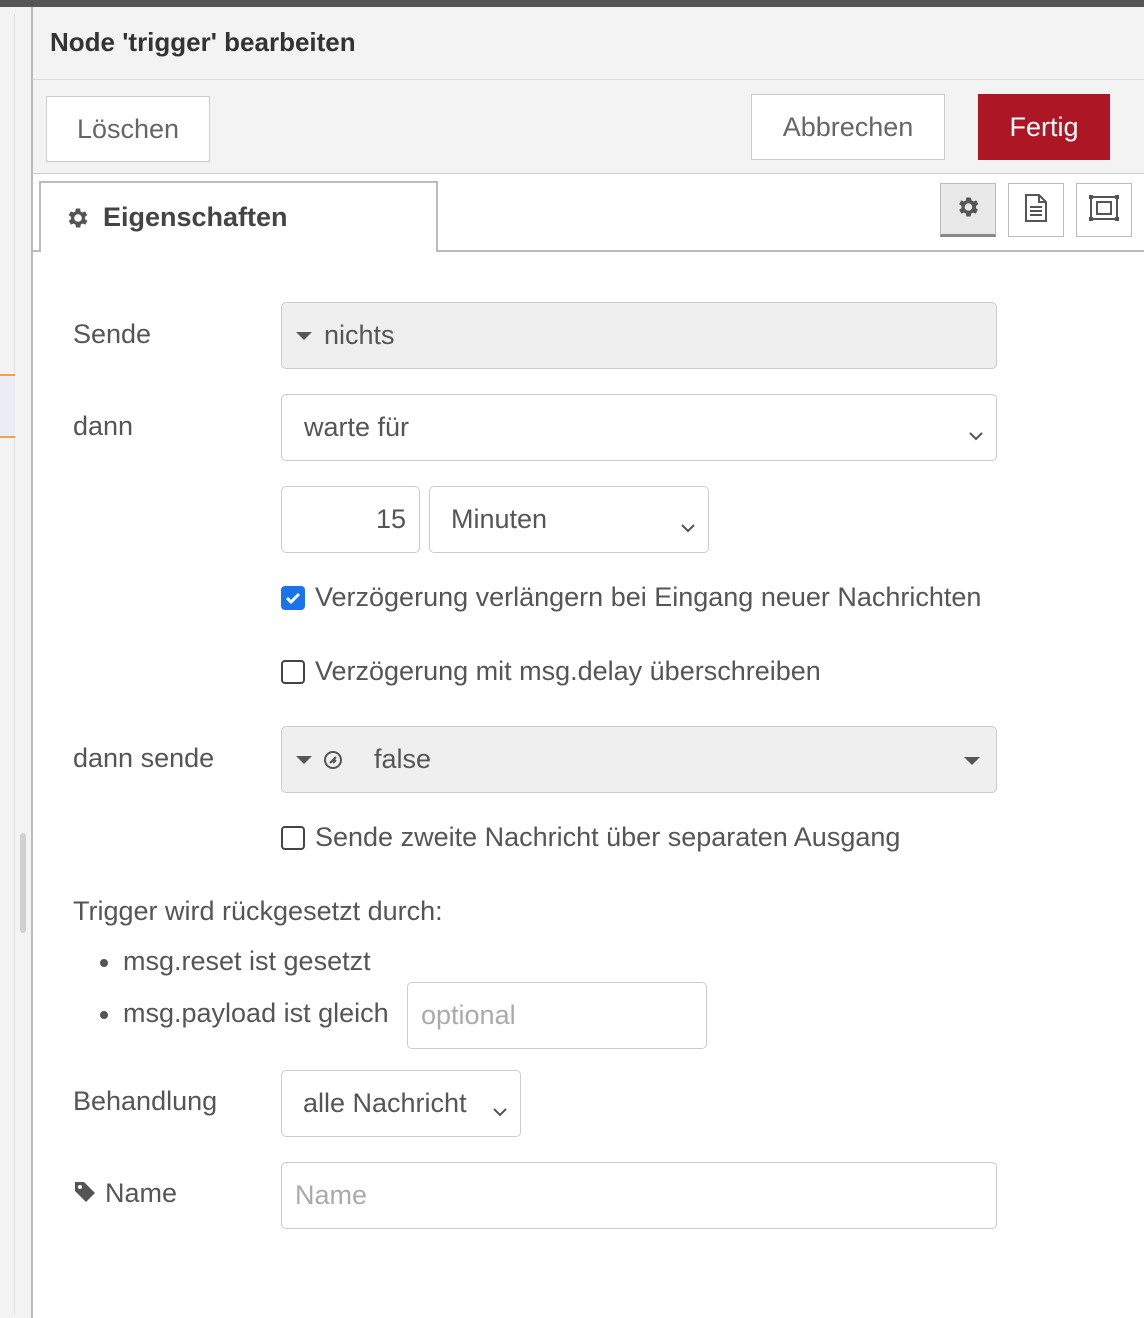  I want to click on tray-header: Node 'trigger' bearbeiten, so click(588, 43).